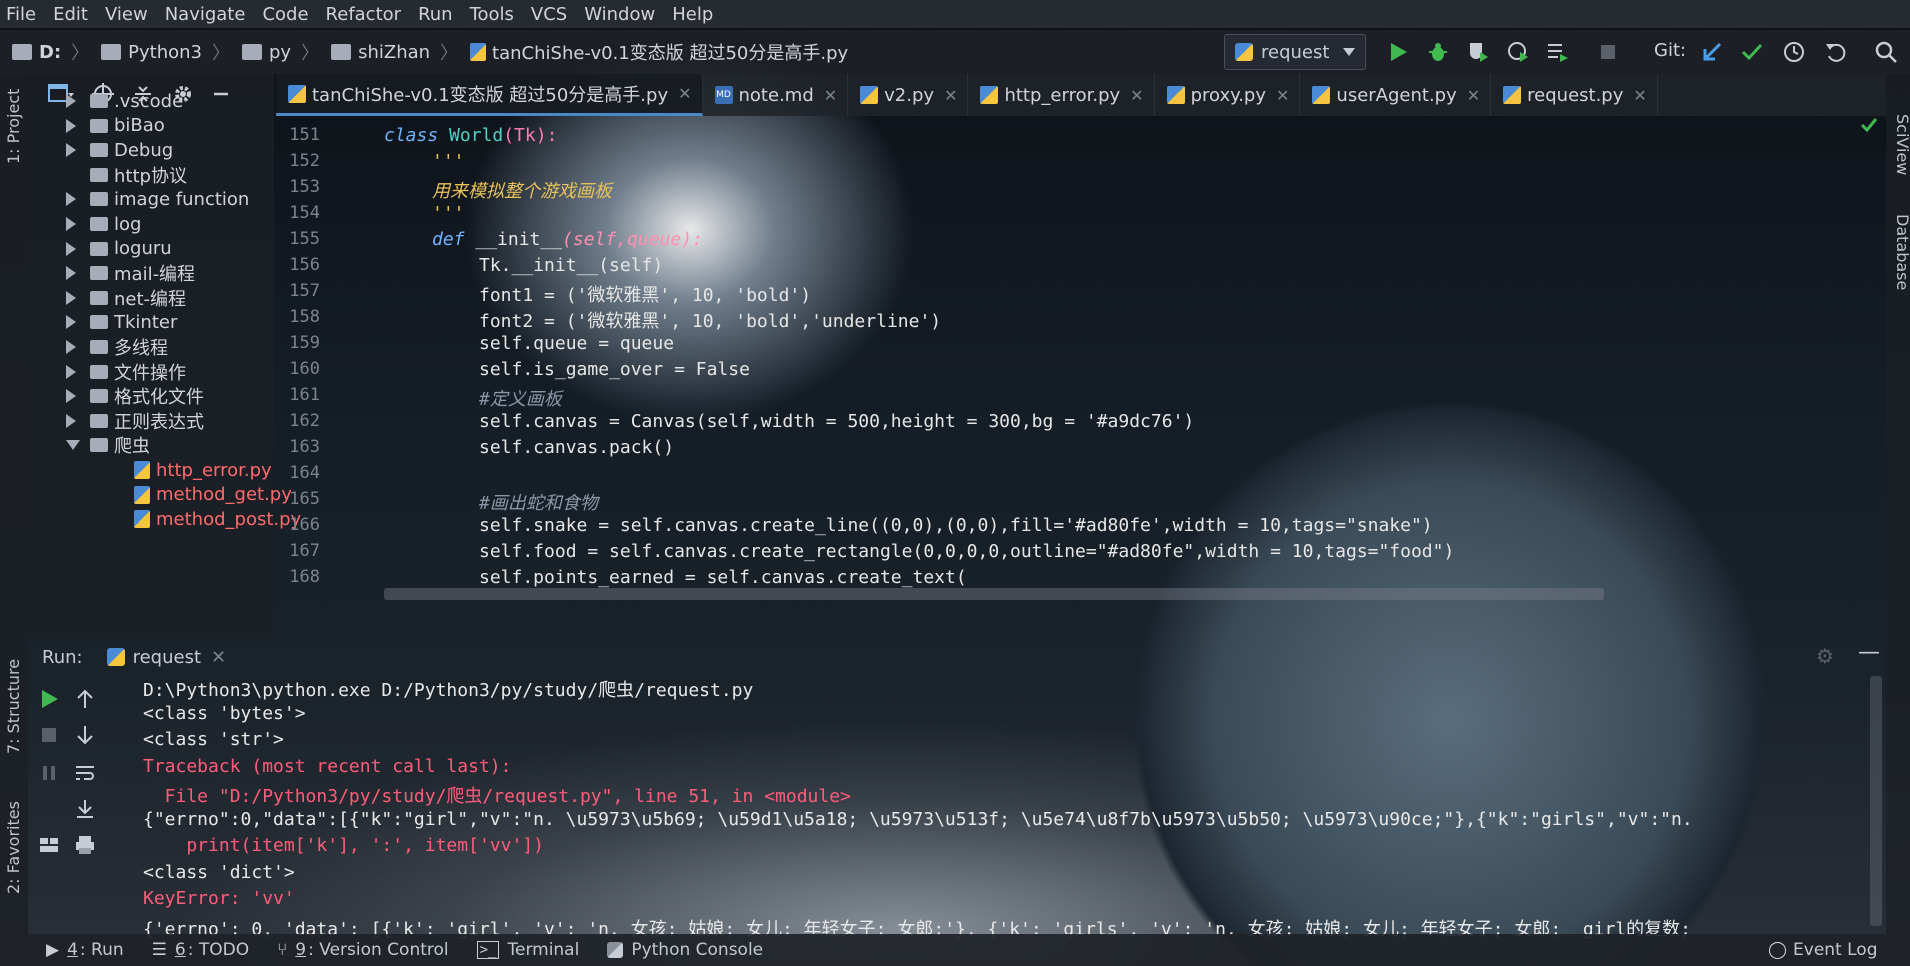 Image resolution: width=1910 pixels, height=966 pixels. What do you see at coordinates (1712, 52) in the screenshot?
I see `git-update-icon` at bounding box center [1712, 52].